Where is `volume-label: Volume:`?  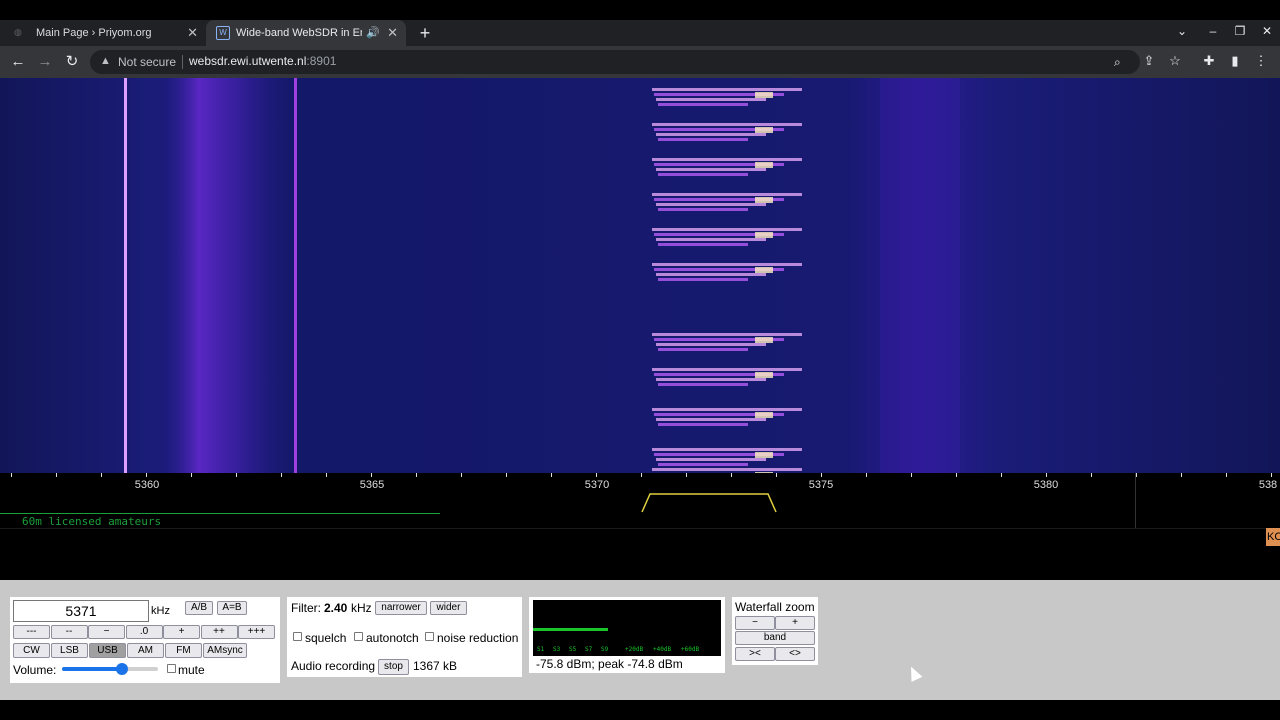
volume-label: Volume: is located at coordinates (35, 670).